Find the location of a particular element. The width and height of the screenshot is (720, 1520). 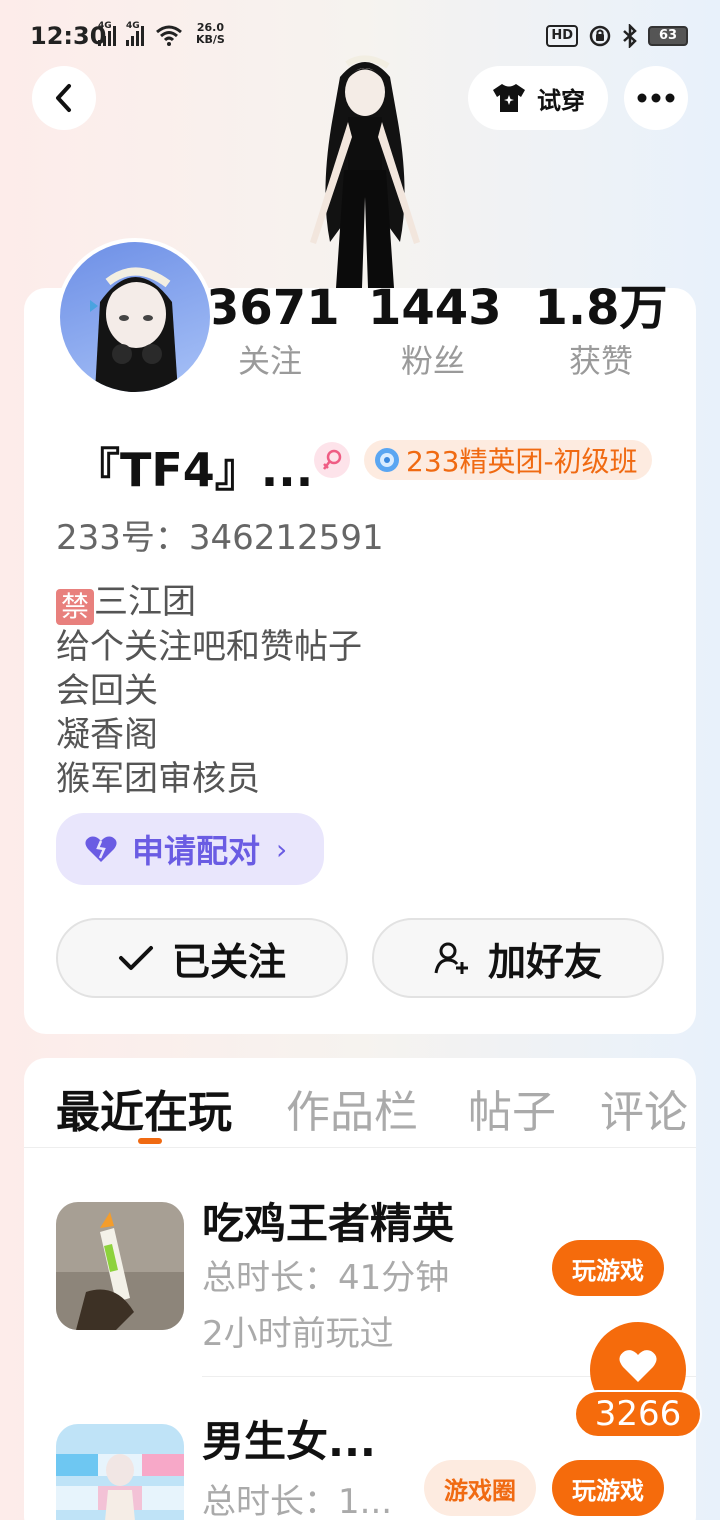

game-list-item: 吃鸡王者精英 总时长：41分钟 2小时前玩过 玩游戏 is located at coordinates (360, 1263).